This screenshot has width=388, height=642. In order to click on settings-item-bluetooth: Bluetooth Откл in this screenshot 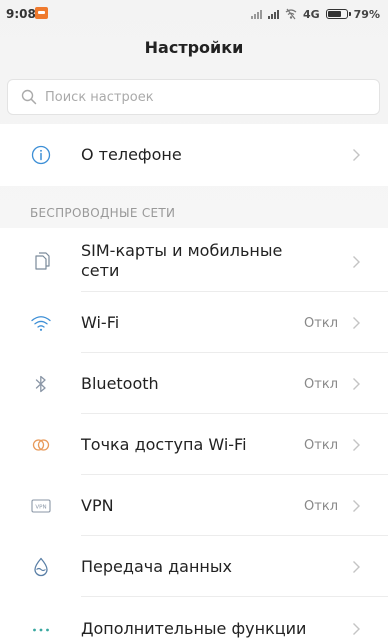, I will do `click(194, 383)`.